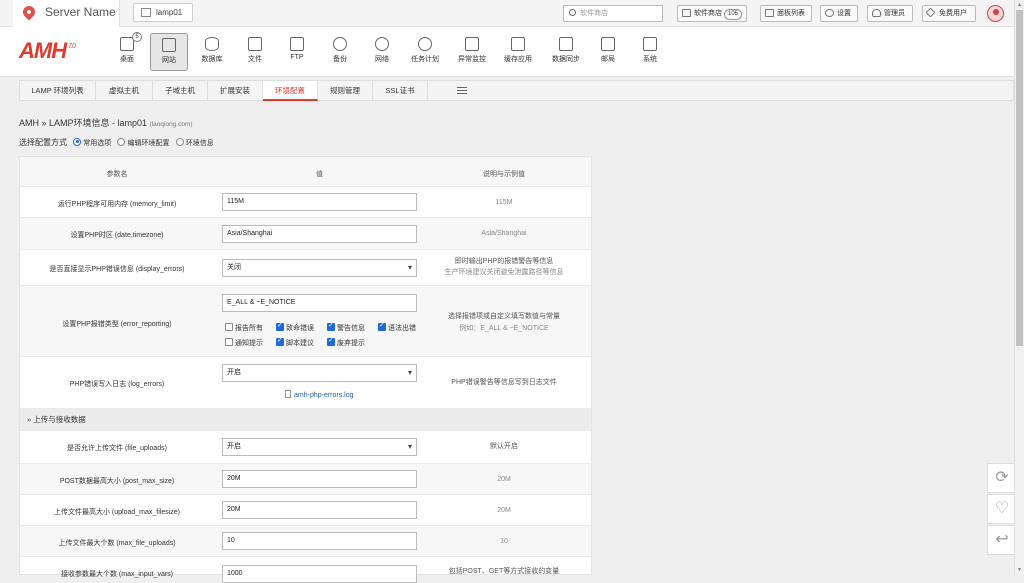 This screenshot has height=583, width=1024. What do you see at coordinates (169, 60) in the screenshot?
I see `nav-label: 网站` at bounding box center [169, 60].